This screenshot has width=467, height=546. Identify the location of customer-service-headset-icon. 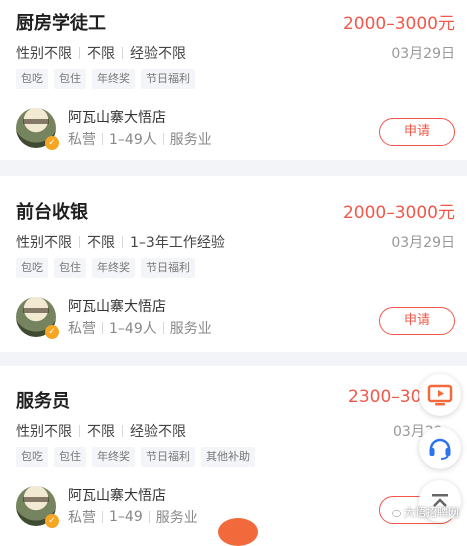
(440, 449).